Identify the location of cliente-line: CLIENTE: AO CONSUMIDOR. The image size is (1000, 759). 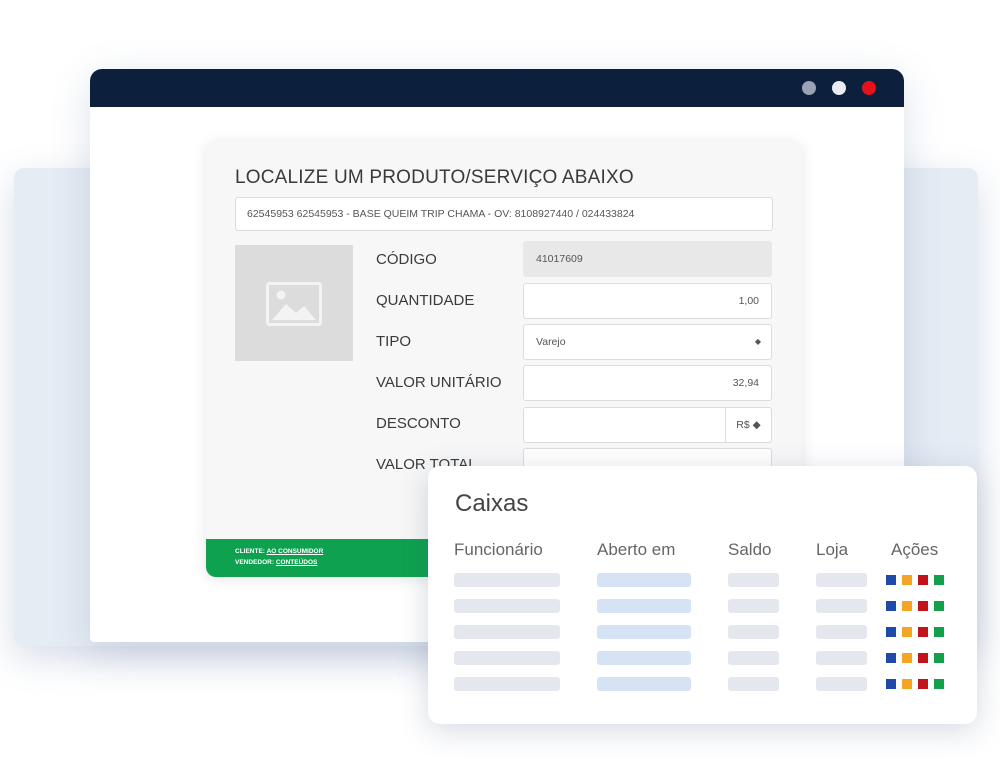
(279, 551).